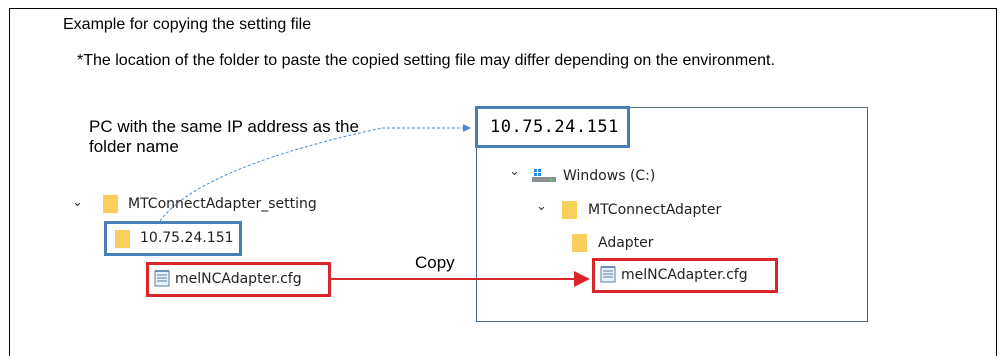  I want to click on source-file-name: melNCAdapter.cfg, so click(238, 279).